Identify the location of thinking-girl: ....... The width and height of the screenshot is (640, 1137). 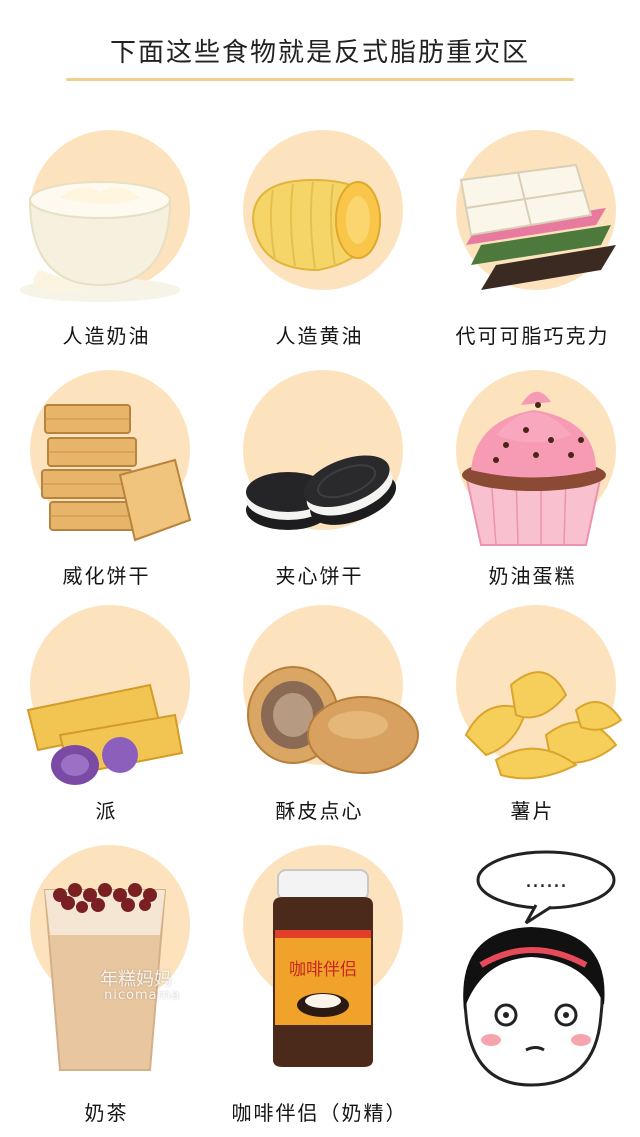
(532, 961).